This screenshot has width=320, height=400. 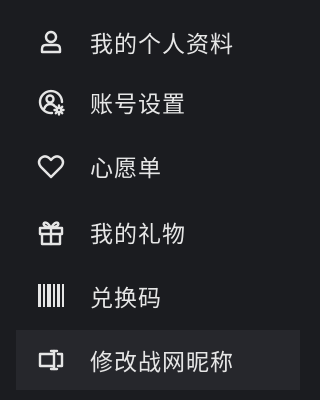 What do you see at coordinates (51, 296) in the screenshot?
I see `barcode-icon` at bounding box center [51, 296].